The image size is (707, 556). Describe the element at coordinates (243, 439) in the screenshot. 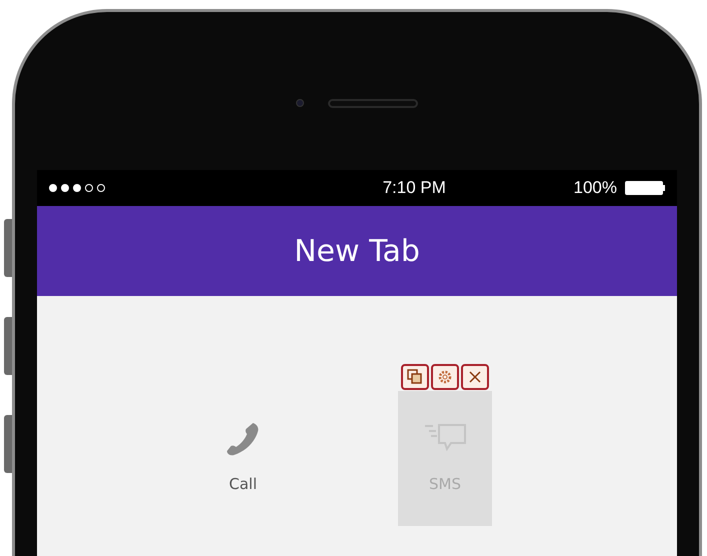

I see `phone-icon` at that location.